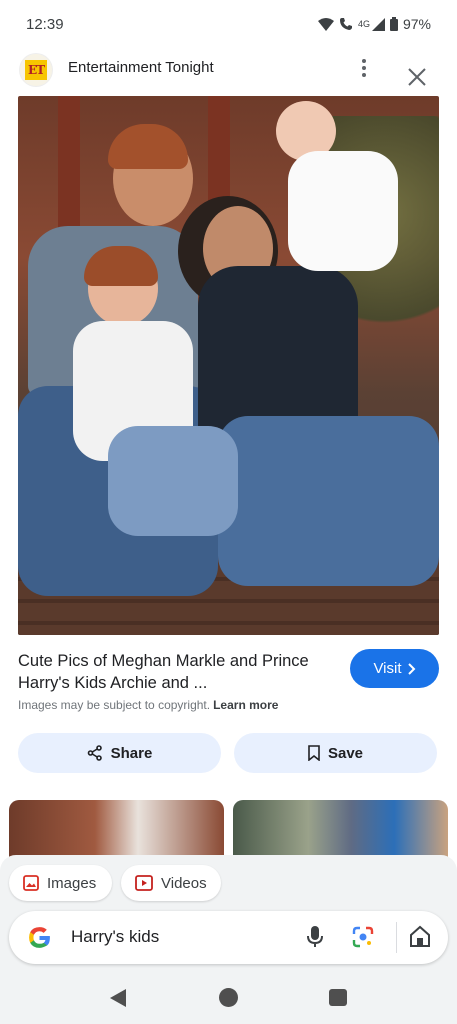  What do you see at coordinates (184, 883) in the screenshot?
I see `chip-videos-label: Videos` at bounding box center [184, 883].